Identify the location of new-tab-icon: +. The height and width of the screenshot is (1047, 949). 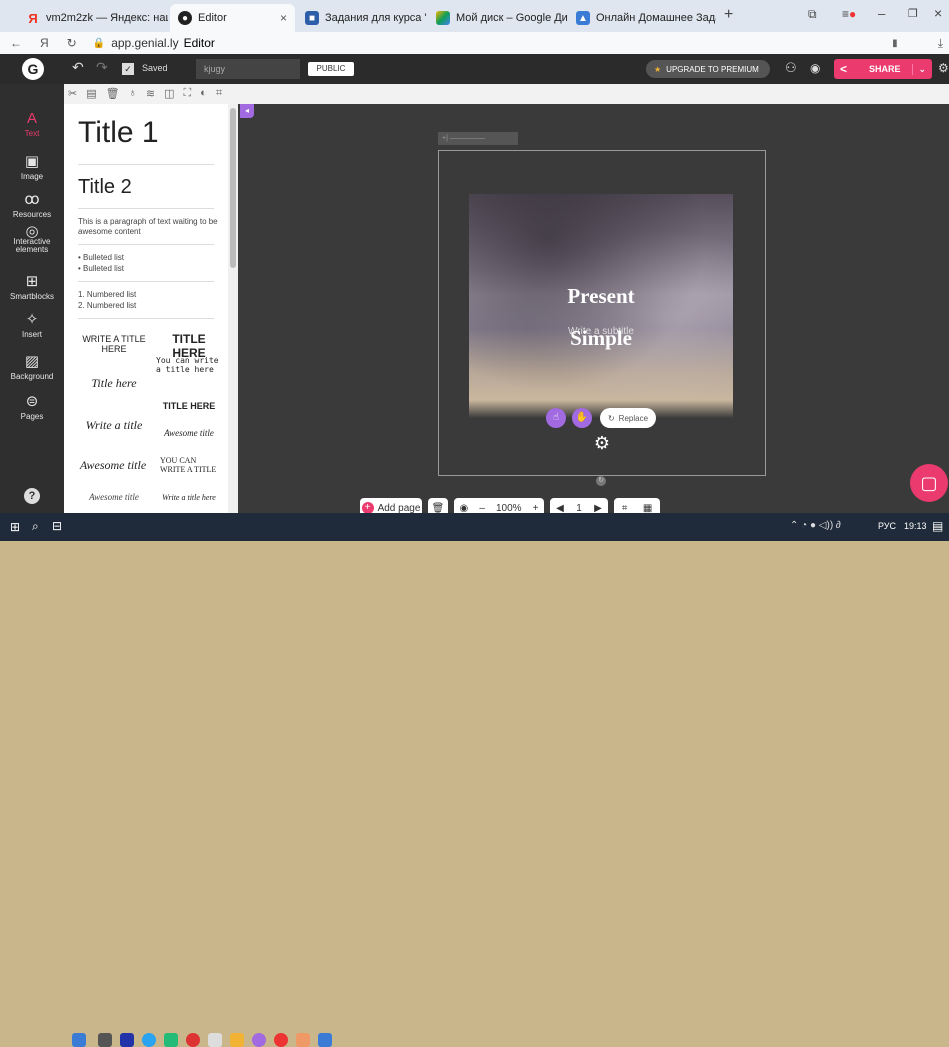
(728, 15).